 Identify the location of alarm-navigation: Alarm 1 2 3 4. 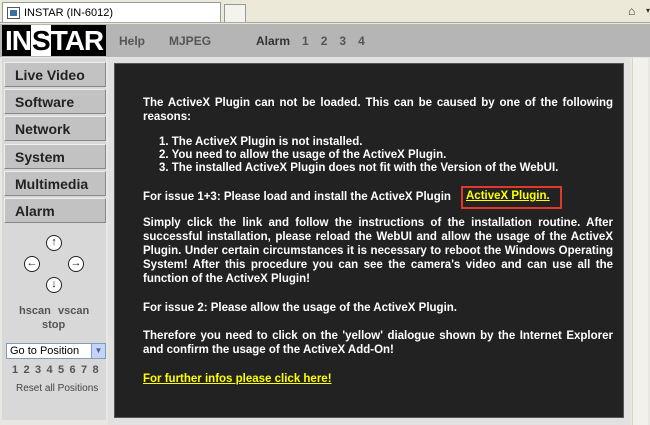
(310, 41).